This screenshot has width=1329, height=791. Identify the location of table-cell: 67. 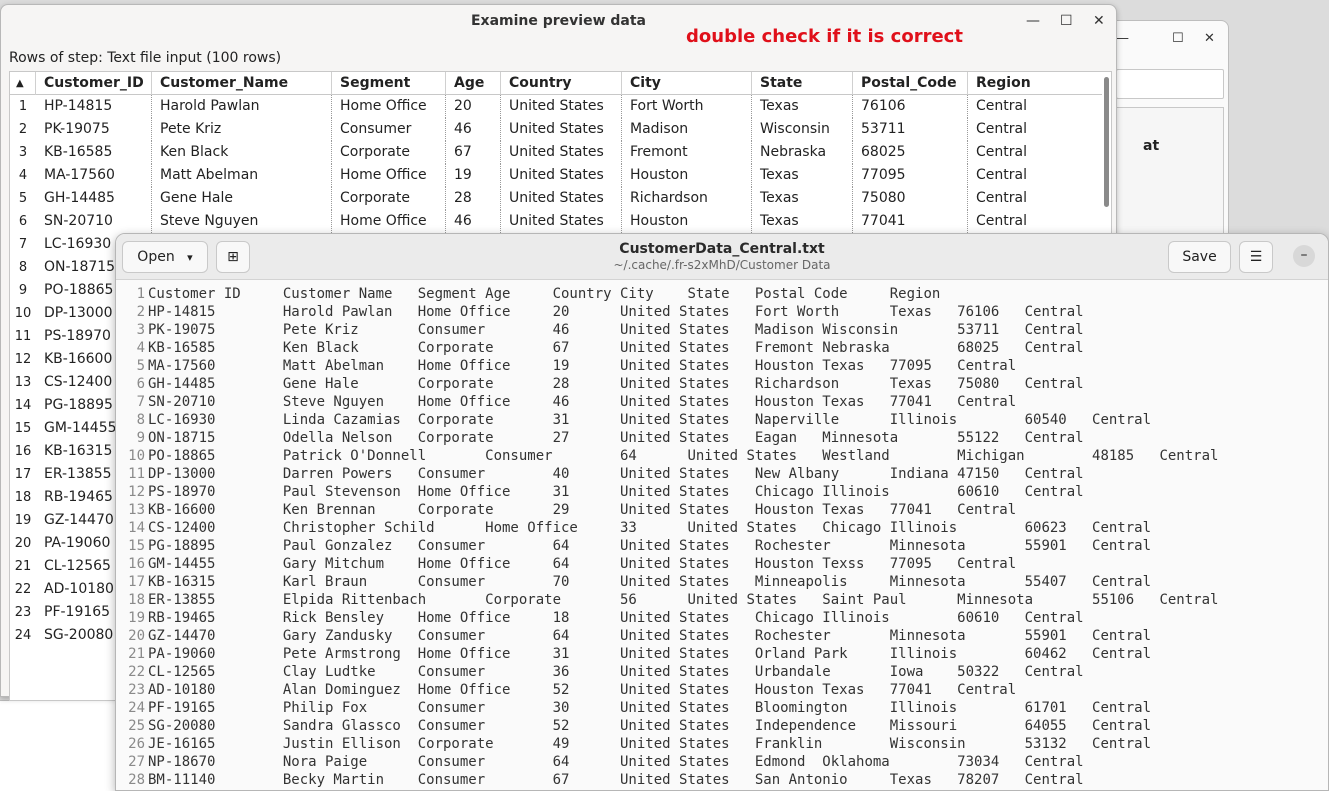
(473, 152).